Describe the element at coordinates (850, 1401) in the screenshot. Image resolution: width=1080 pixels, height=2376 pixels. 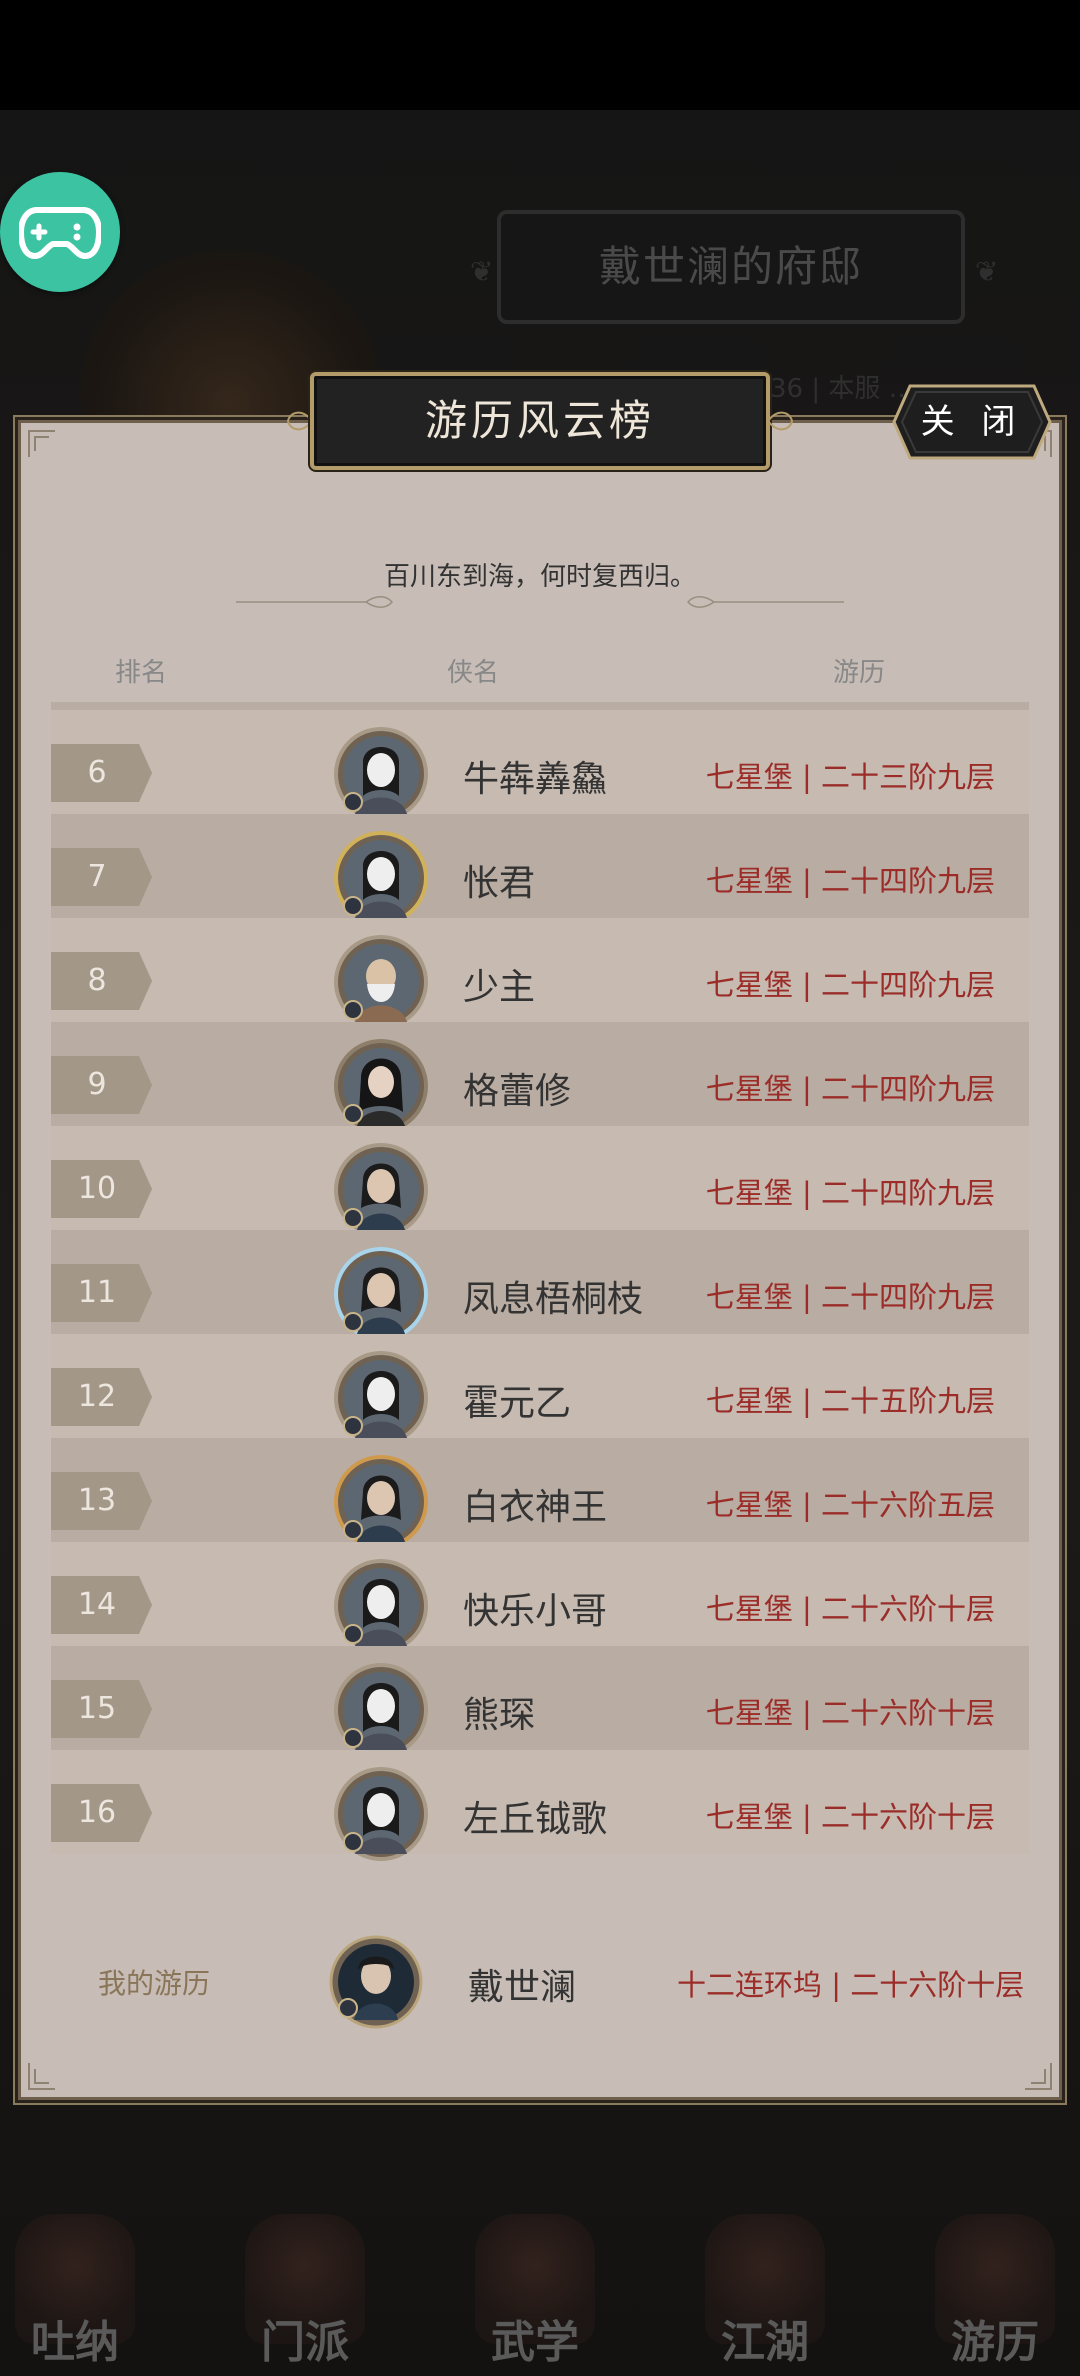
I see `travel-progress: 七星堡 | 二十五阶九层` at that location.